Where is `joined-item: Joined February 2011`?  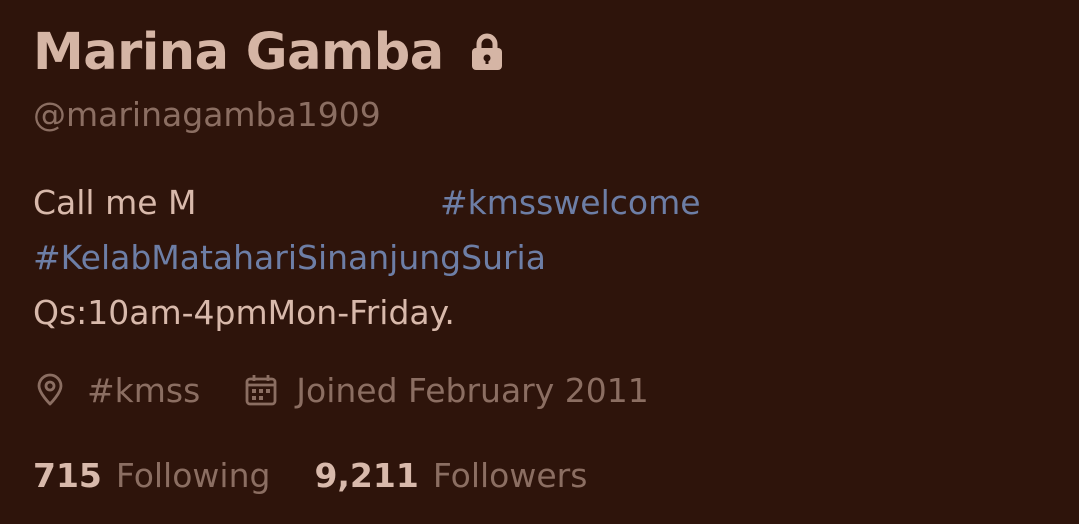 joined-item: Joined February 2011 is located at coordinates (446, 390).